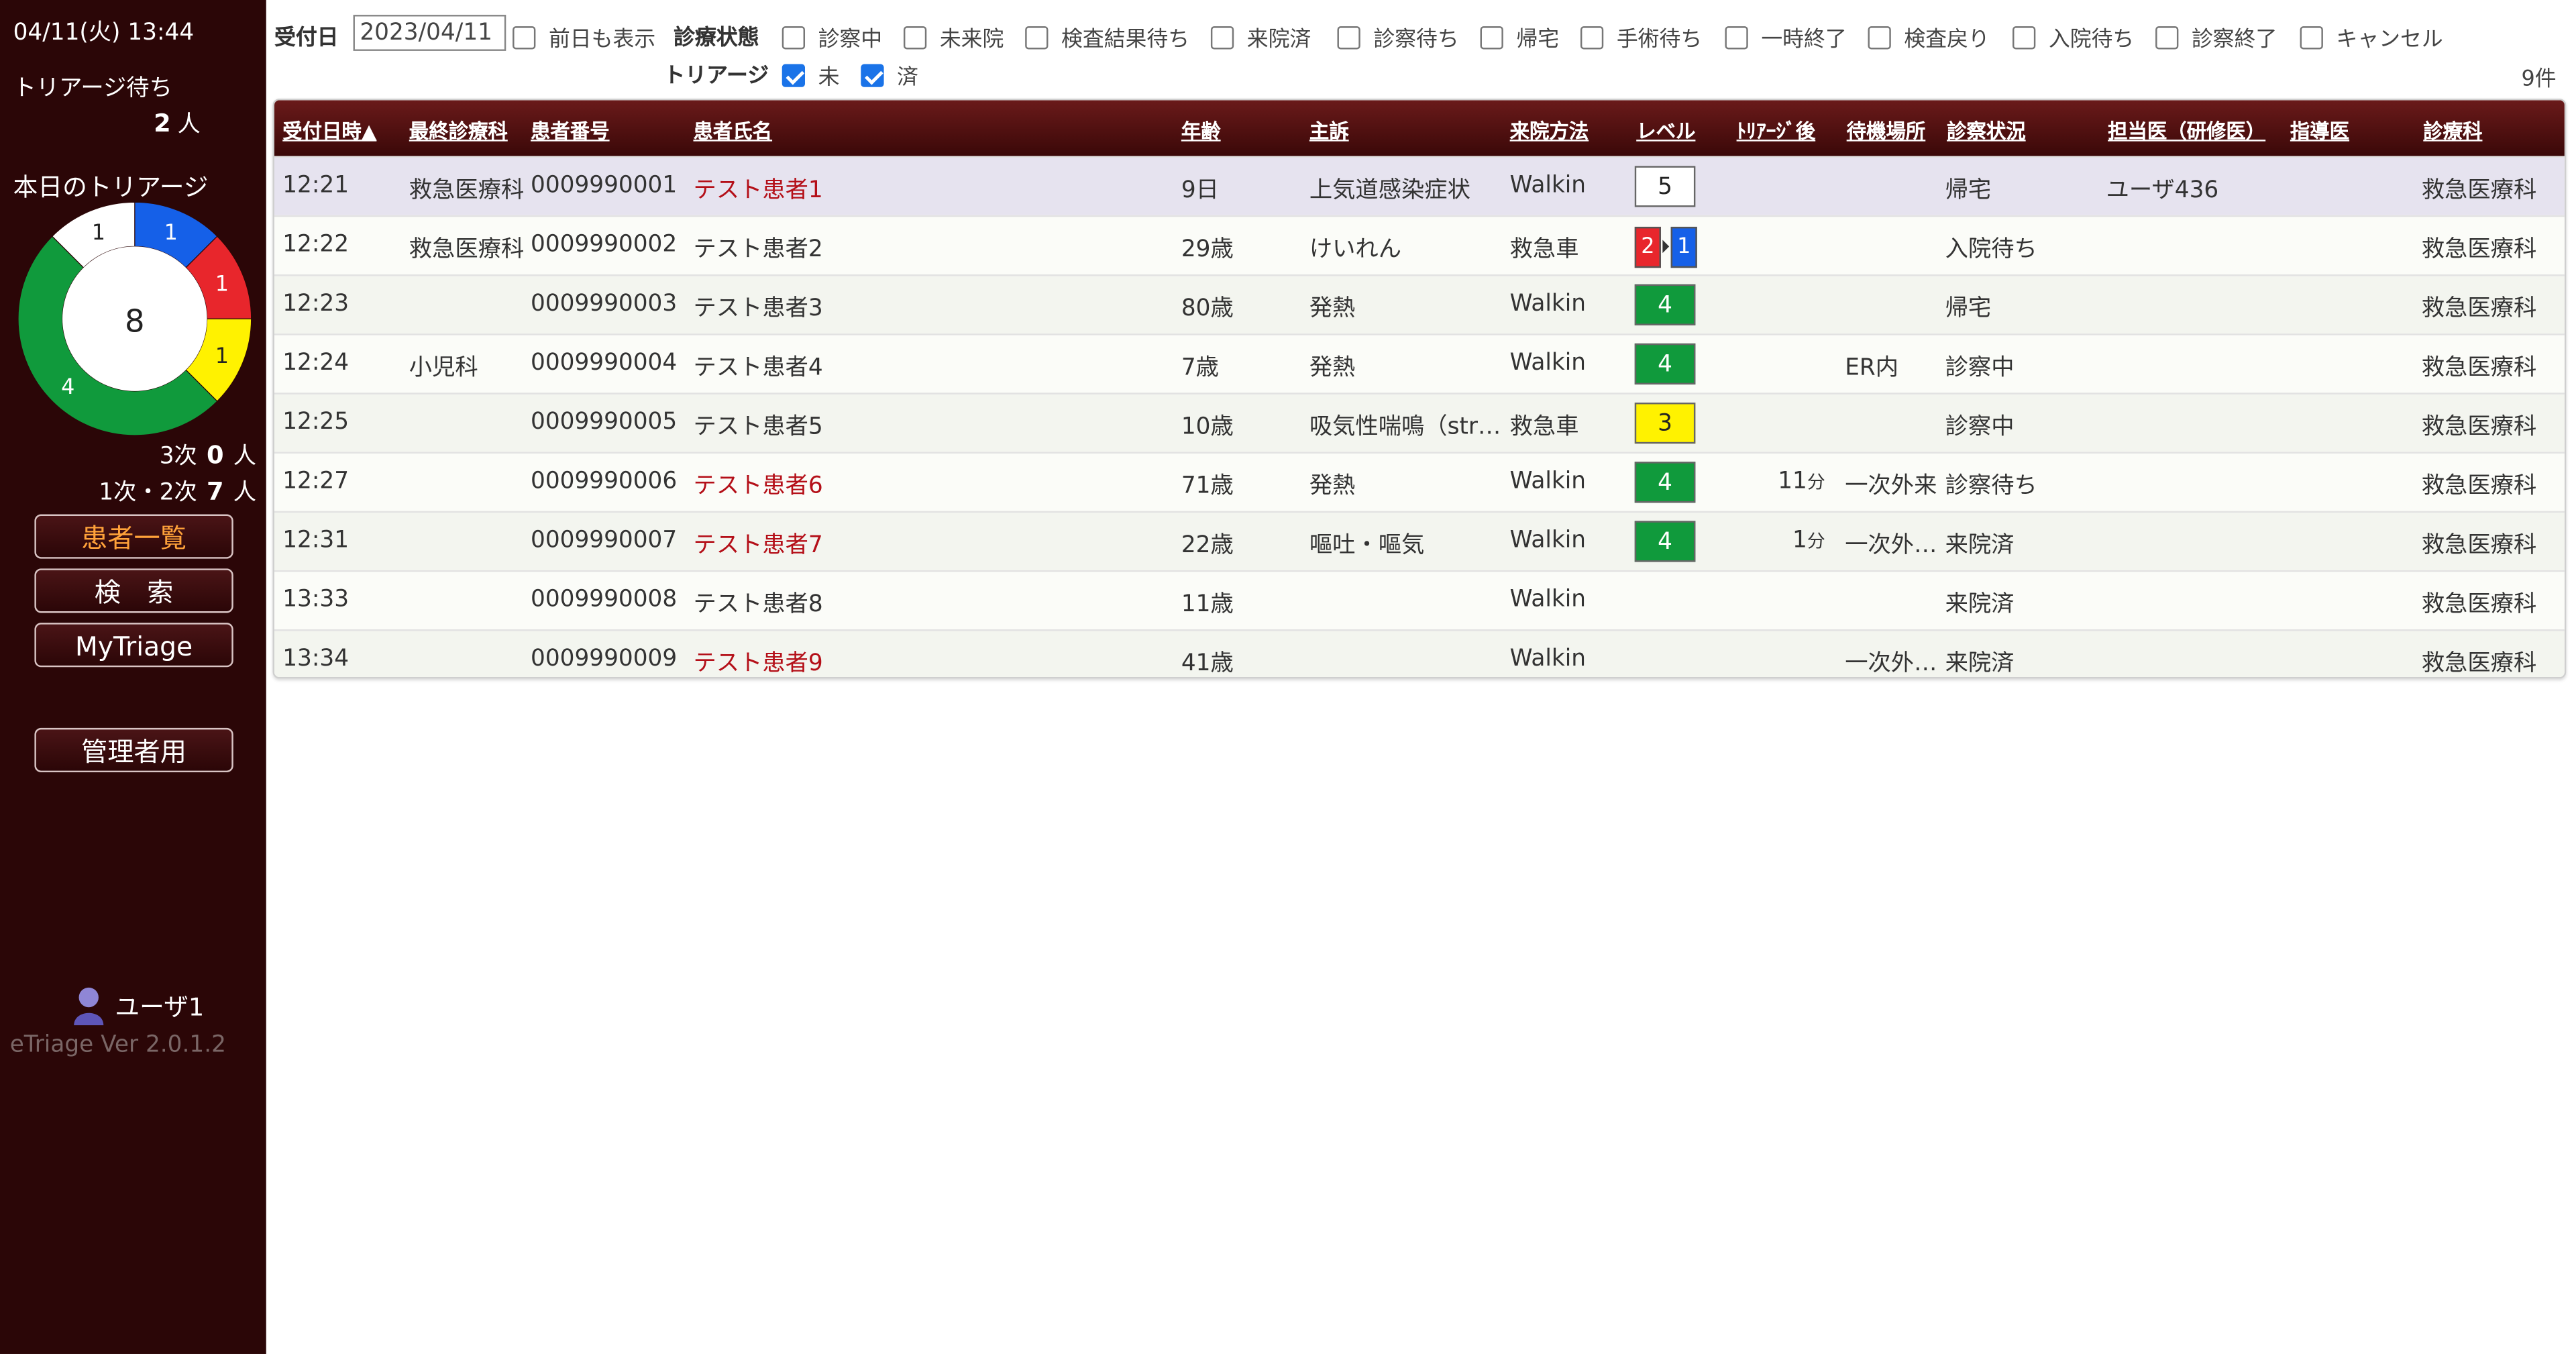  Describe the element at coordinates (1665, 131) in the screenshot. I see `column-header-7: レベル` at that location.